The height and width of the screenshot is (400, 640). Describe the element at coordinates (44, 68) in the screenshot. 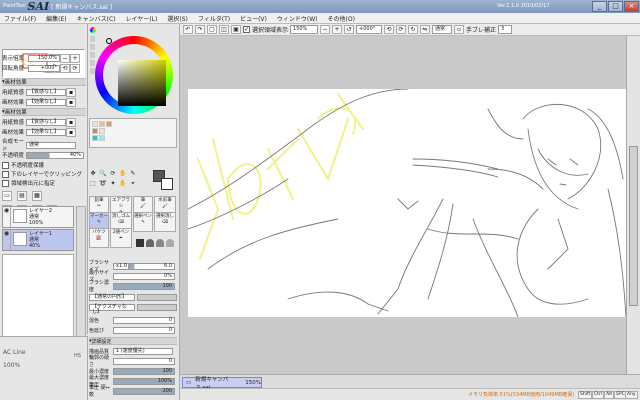

I see `angle-value: +000°` at that location.